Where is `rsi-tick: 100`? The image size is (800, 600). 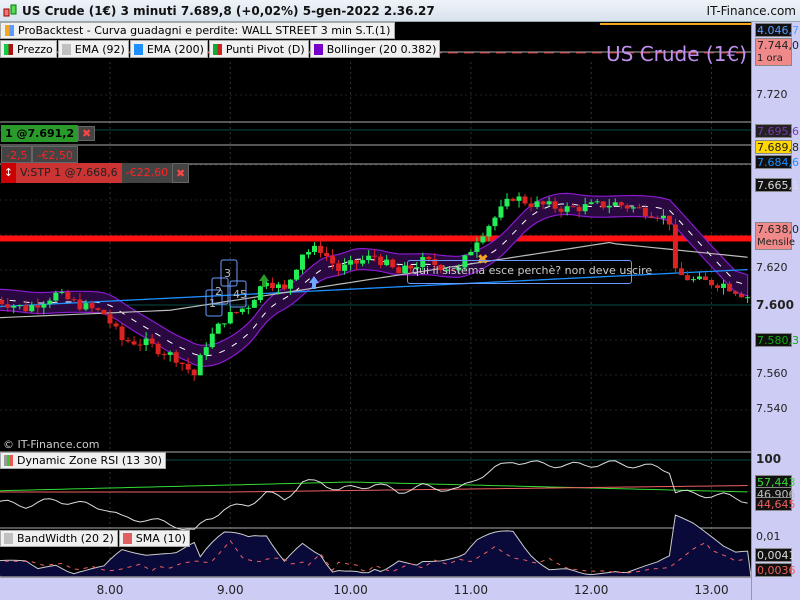 rsi-tick: 100 is located at coordinates (769, 459).